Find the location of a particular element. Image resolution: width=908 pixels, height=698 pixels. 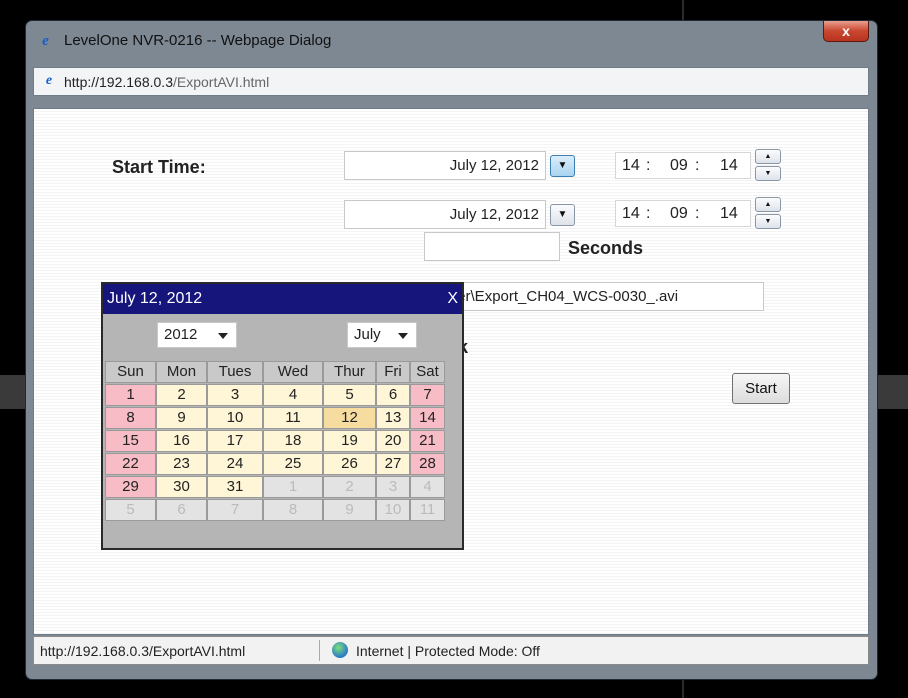

calendar-day-other-month: 11 is located at coordinates (427, 510).